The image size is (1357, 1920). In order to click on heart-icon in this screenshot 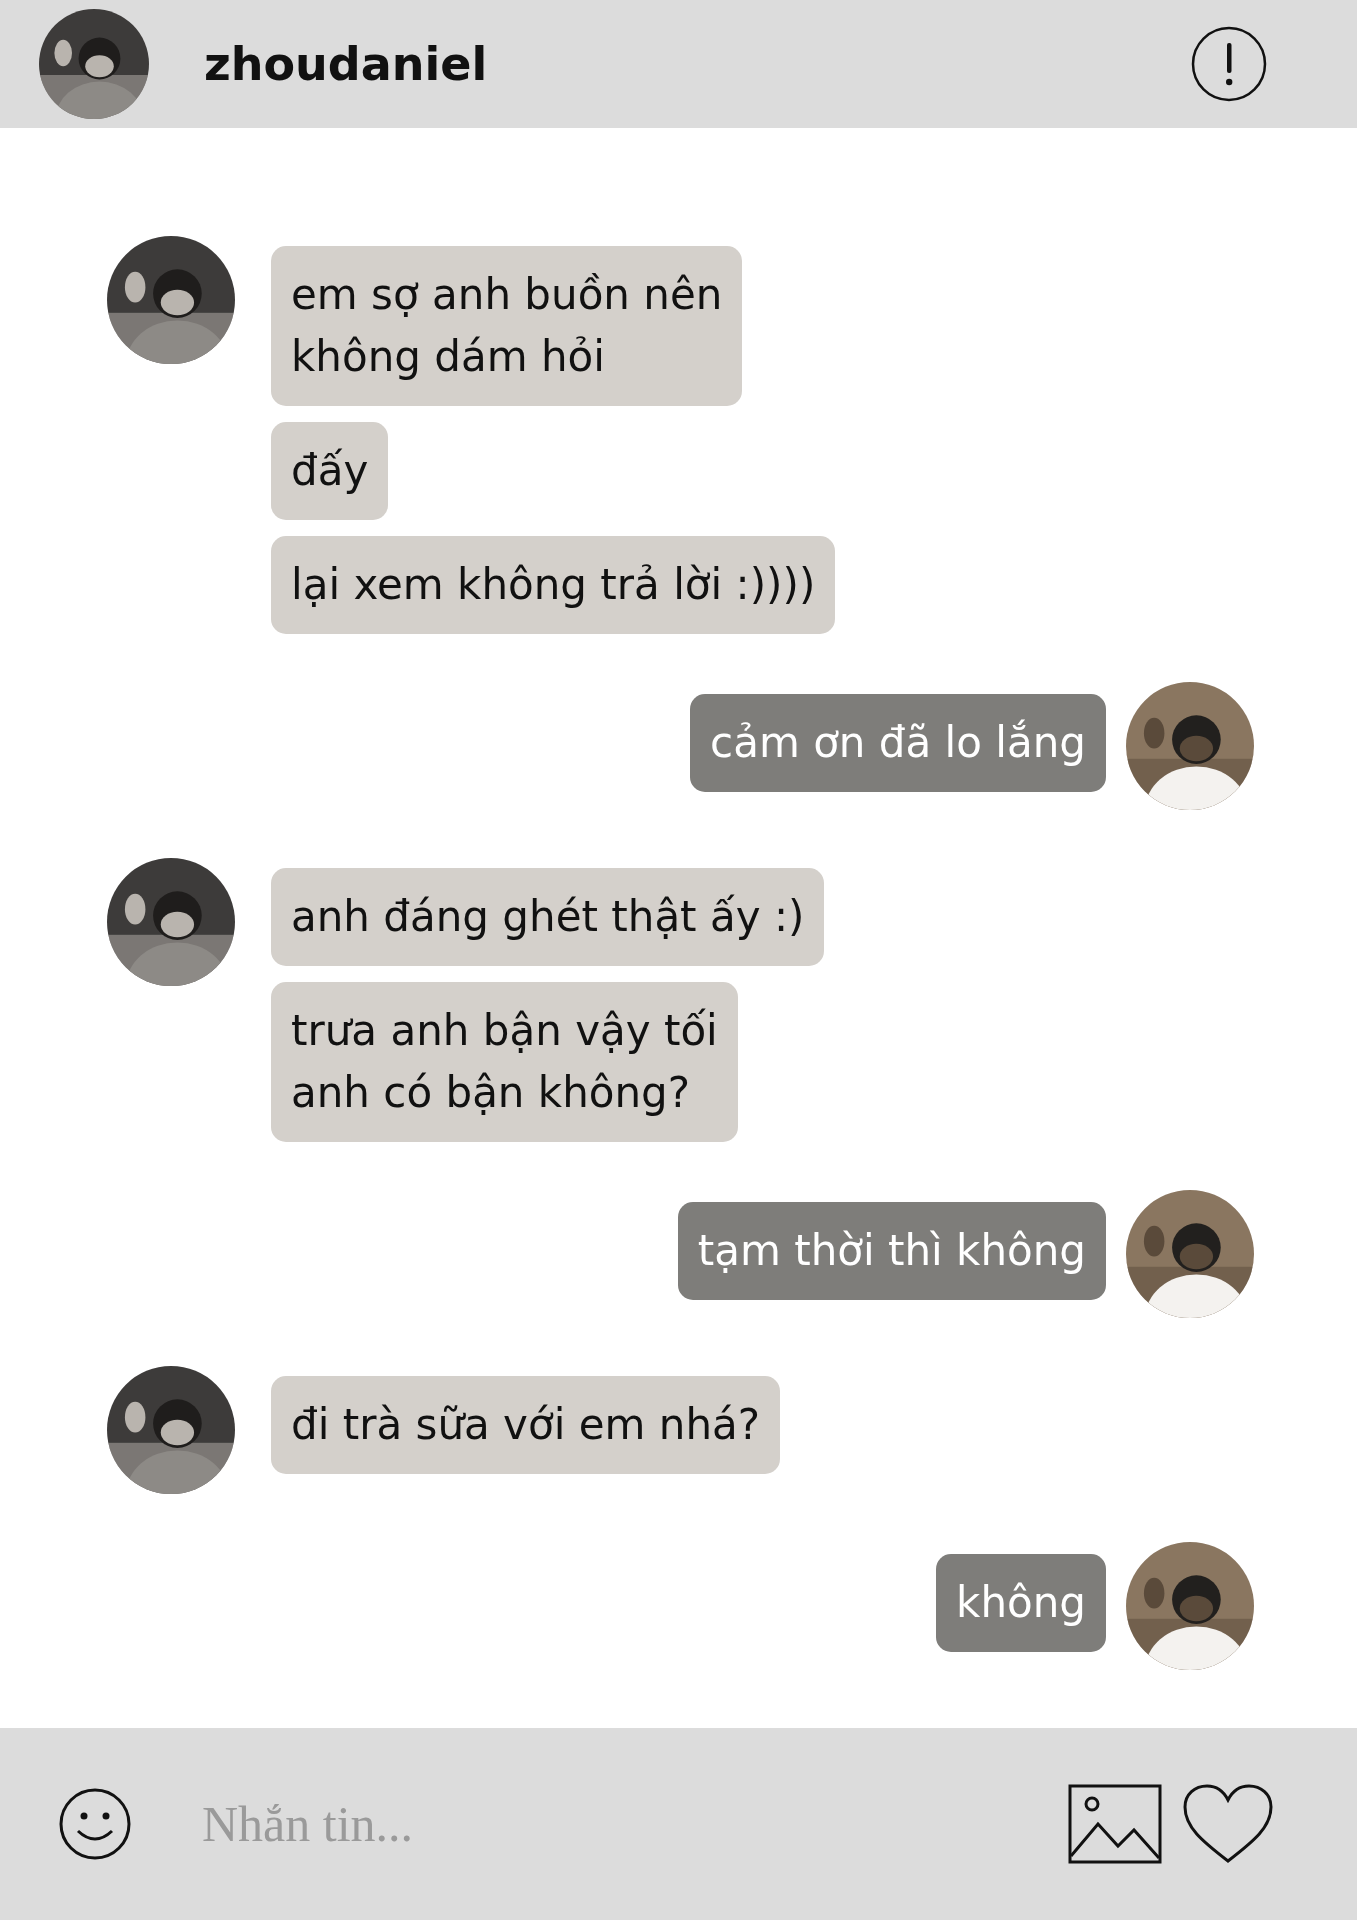, I will do `click(1228, 1824)`.